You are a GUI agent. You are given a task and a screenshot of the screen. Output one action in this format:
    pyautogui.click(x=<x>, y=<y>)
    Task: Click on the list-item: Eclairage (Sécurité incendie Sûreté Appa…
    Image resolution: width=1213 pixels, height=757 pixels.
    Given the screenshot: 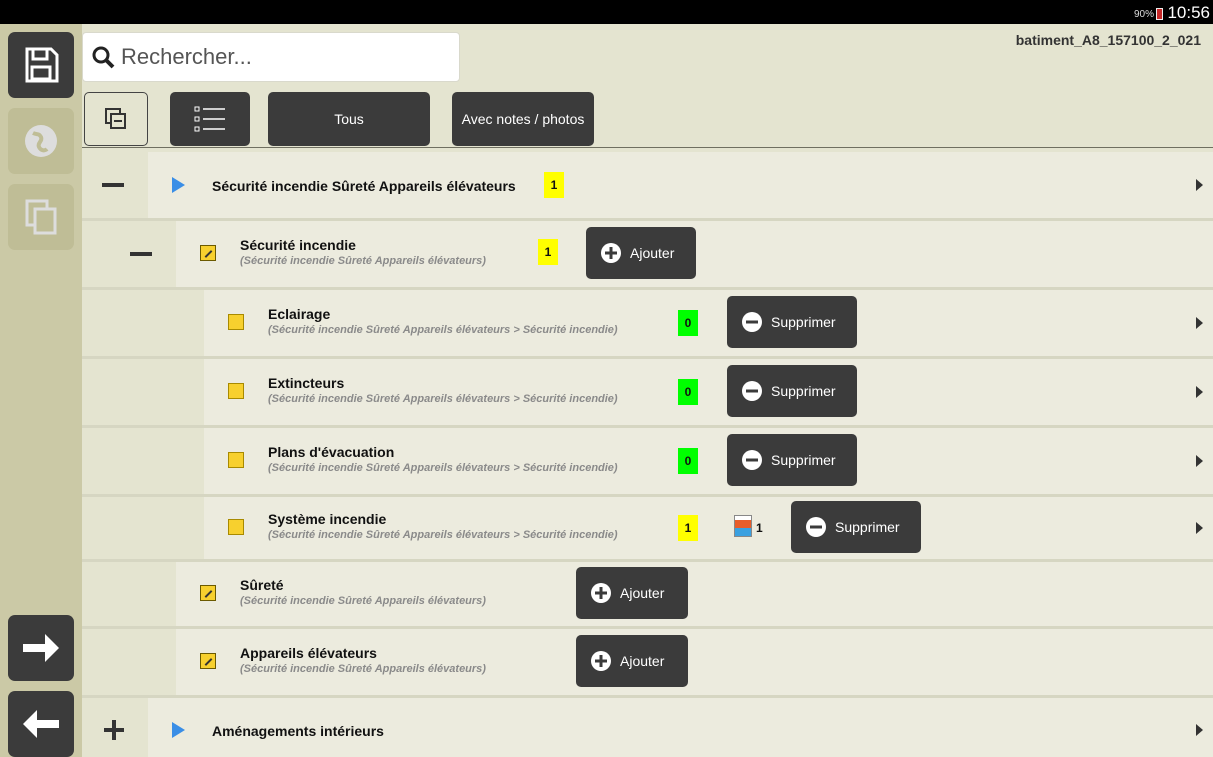 What is the action you would take?
    pyautogui.click(x=647, y=323)
    